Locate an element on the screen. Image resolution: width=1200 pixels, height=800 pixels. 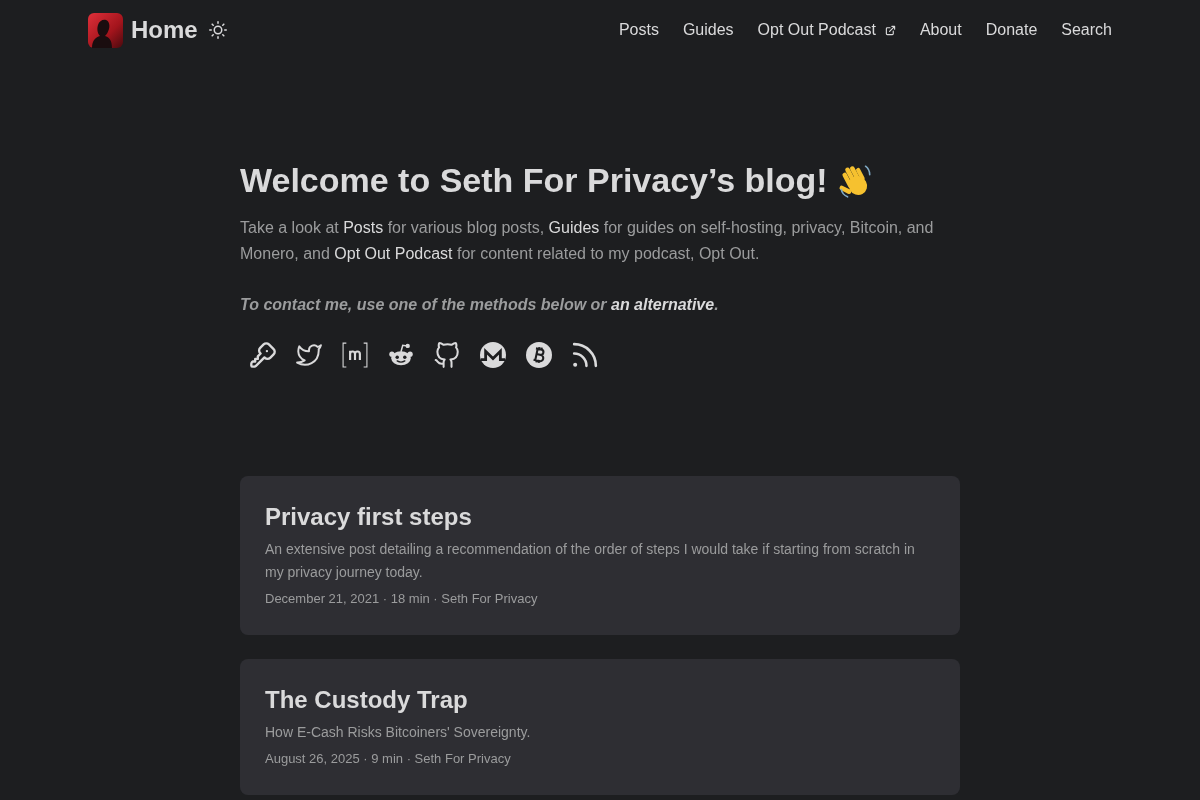
post-card: Privacy first steps An extensive post detailing a recommendation of the order of steps I would take if starting from scratch in my privacy journey today. December 21, 2021 · 18 min · Seth For Privacy is located at coordinates (600, 555).